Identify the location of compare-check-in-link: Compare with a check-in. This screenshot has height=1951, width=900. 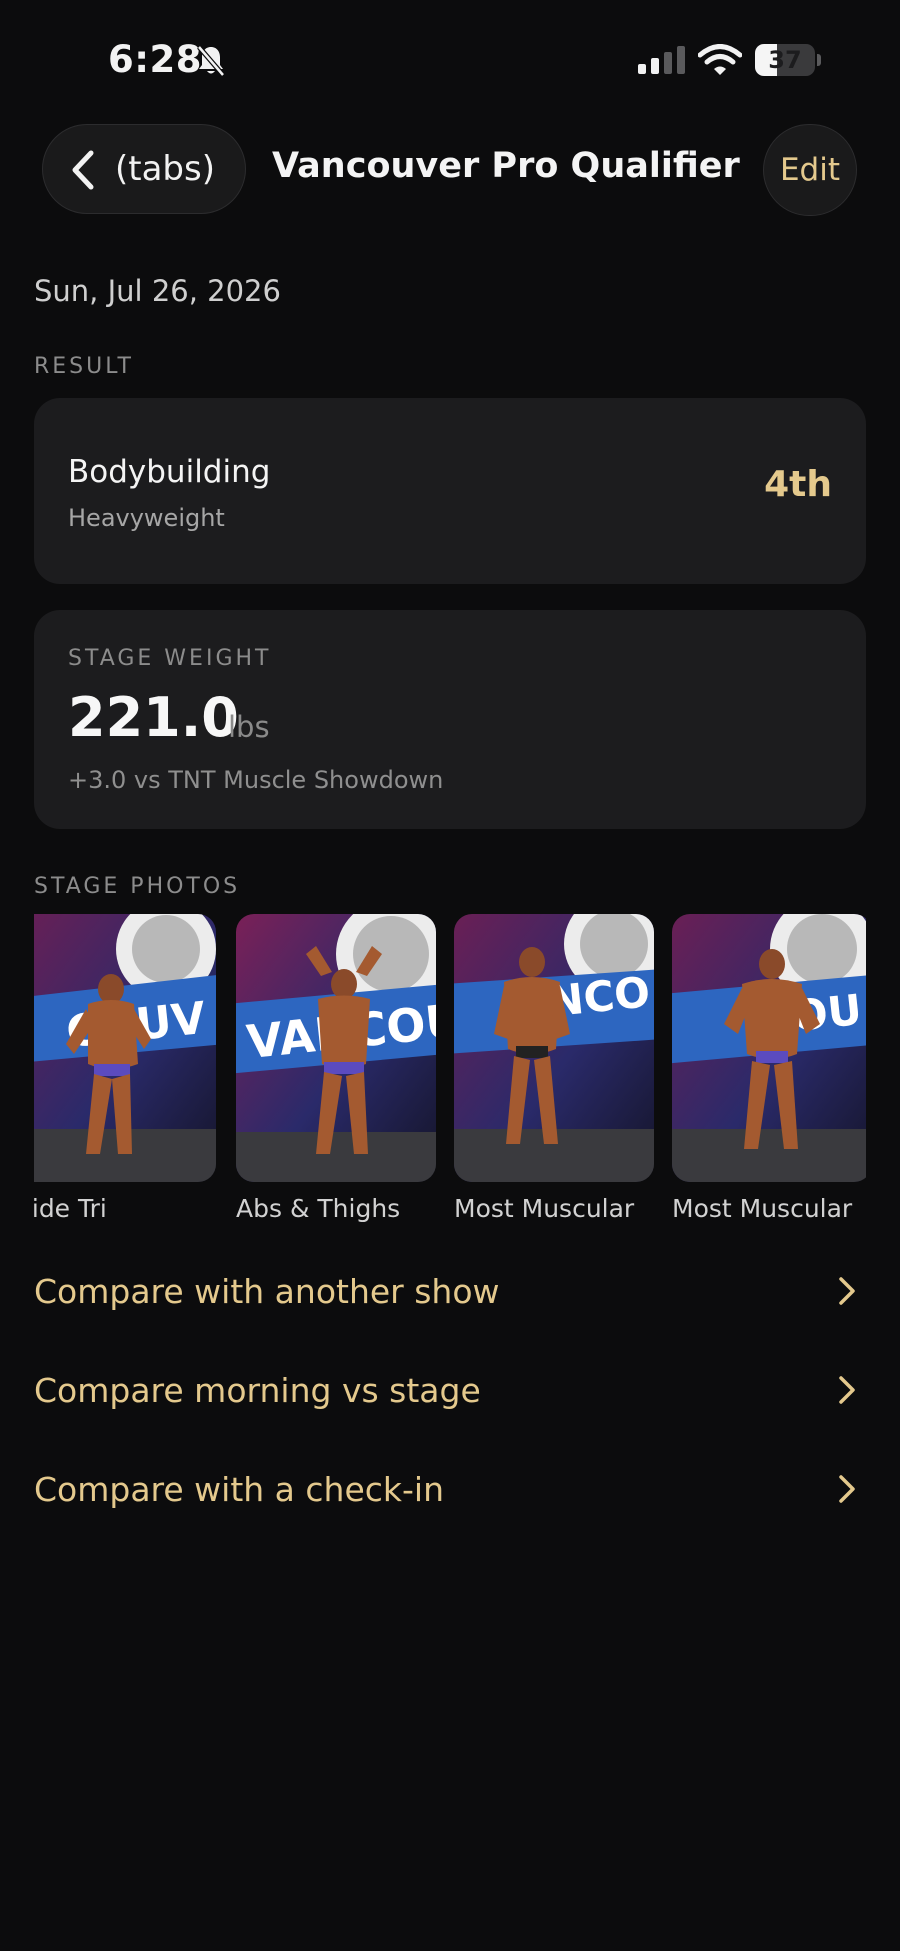
(450, 1489).